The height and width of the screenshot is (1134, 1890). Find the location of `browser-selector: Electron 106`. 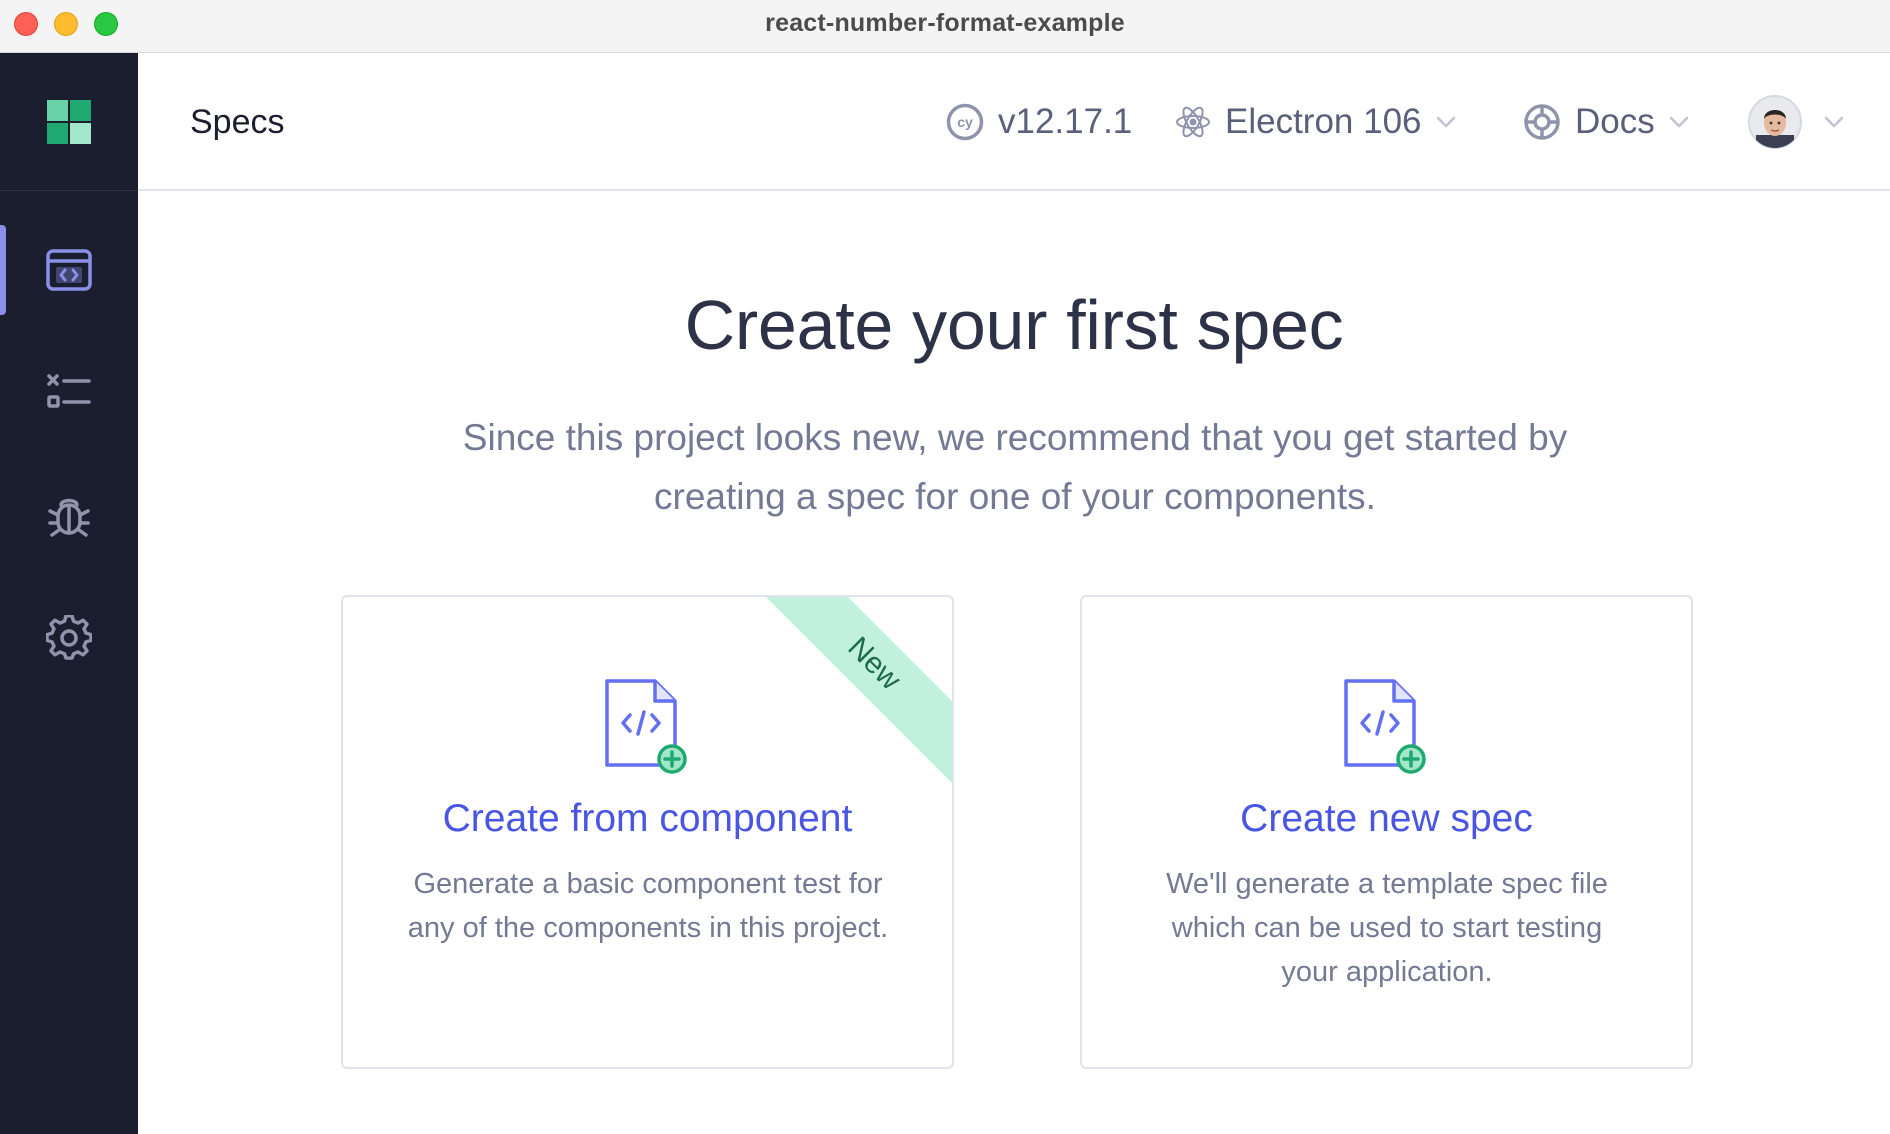

browser-selector: Electron 106 is located at coordinates (1315, 122).